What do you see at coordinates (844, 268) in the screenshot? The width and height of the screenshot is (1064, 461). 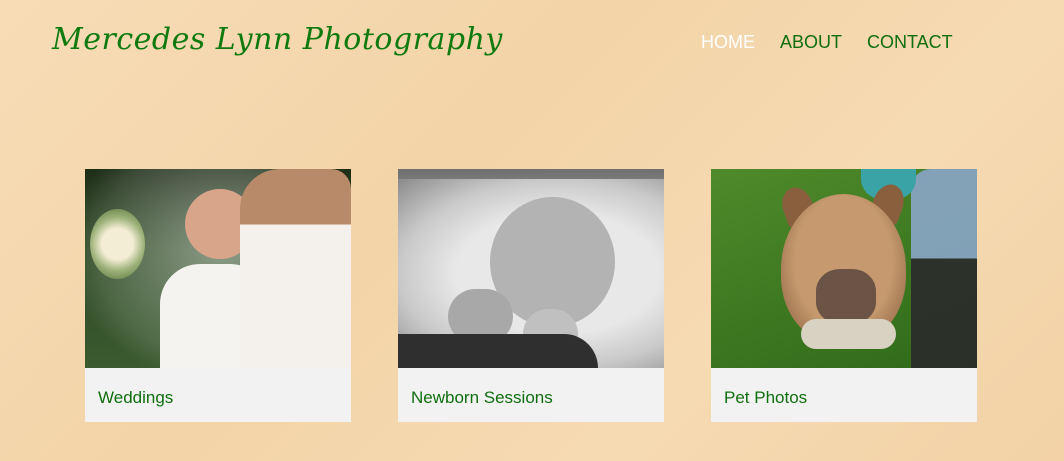 I see `pet-photo` at bounding box center [844, 268].